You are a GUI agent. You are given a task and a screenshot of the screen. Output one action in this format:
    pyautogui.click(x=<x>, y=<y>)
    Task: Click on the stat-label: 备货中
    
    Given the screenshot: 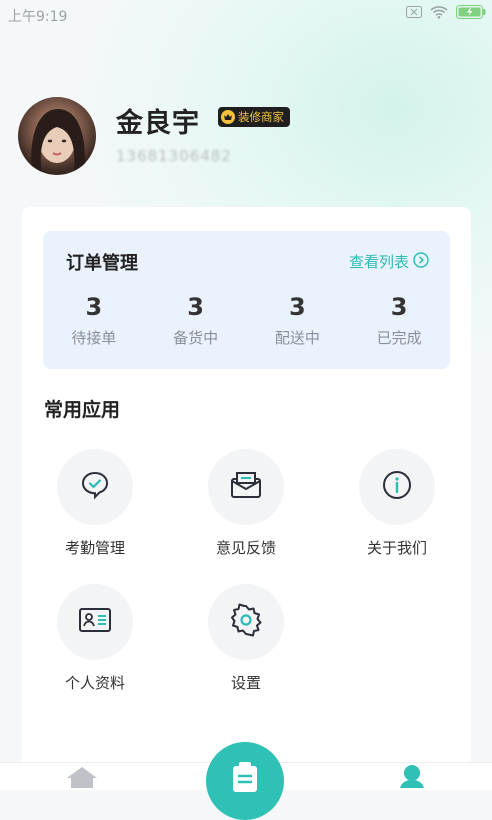 What is the action you would take?
    pyautogui.click(x=196, y=338)
    